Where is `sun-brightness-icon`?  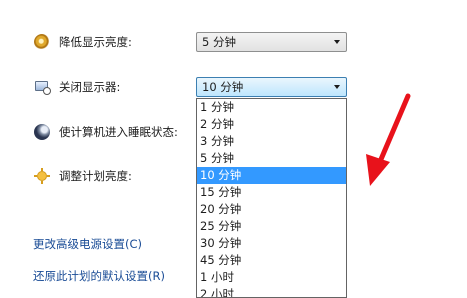
sun-brightness-icon is located at coordinates (42, 176).